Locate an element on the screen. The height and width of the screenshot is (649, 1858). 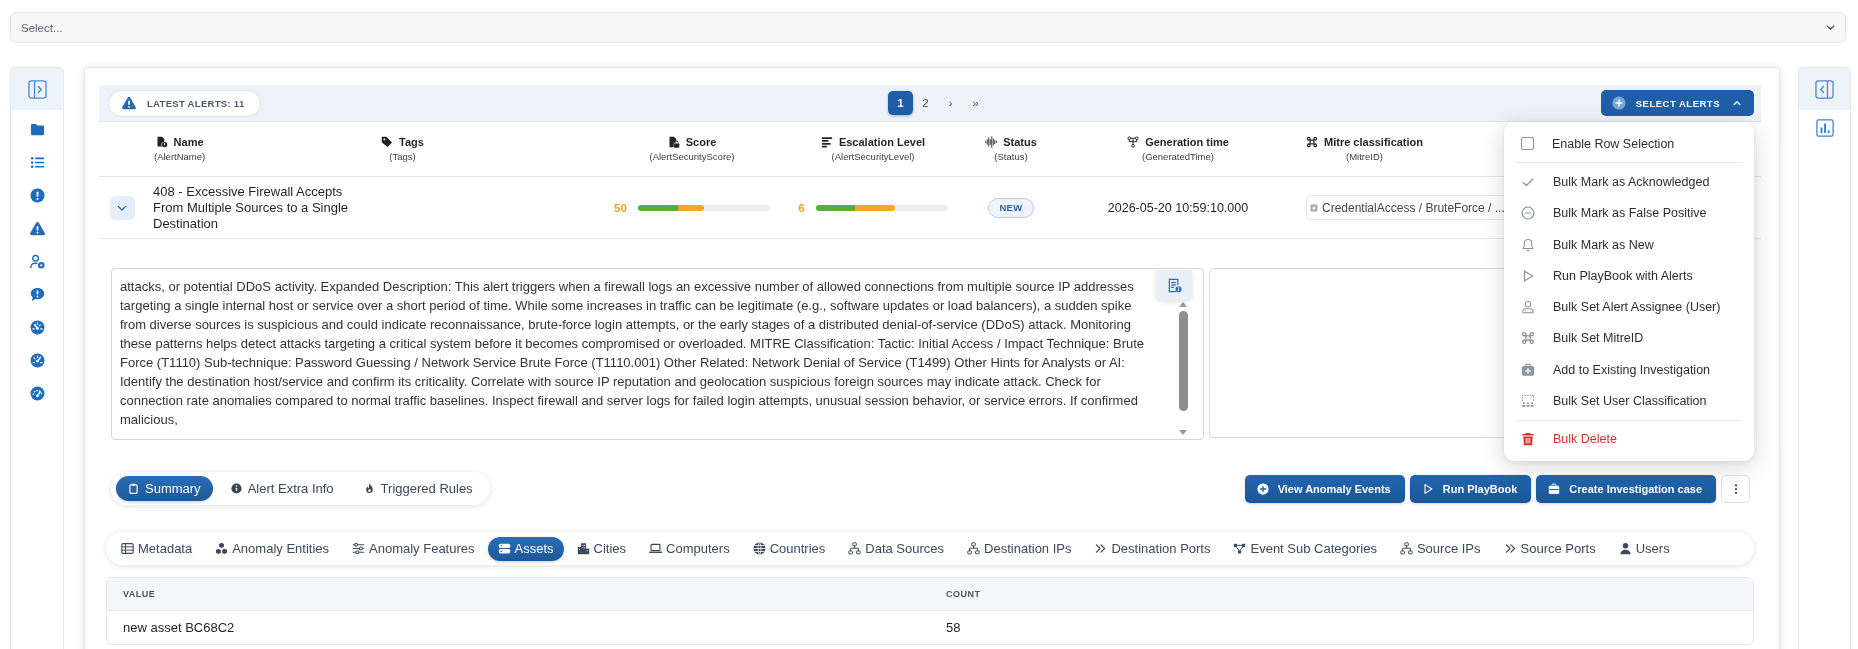
file-lock-icon is located at coordinates (673, 142).